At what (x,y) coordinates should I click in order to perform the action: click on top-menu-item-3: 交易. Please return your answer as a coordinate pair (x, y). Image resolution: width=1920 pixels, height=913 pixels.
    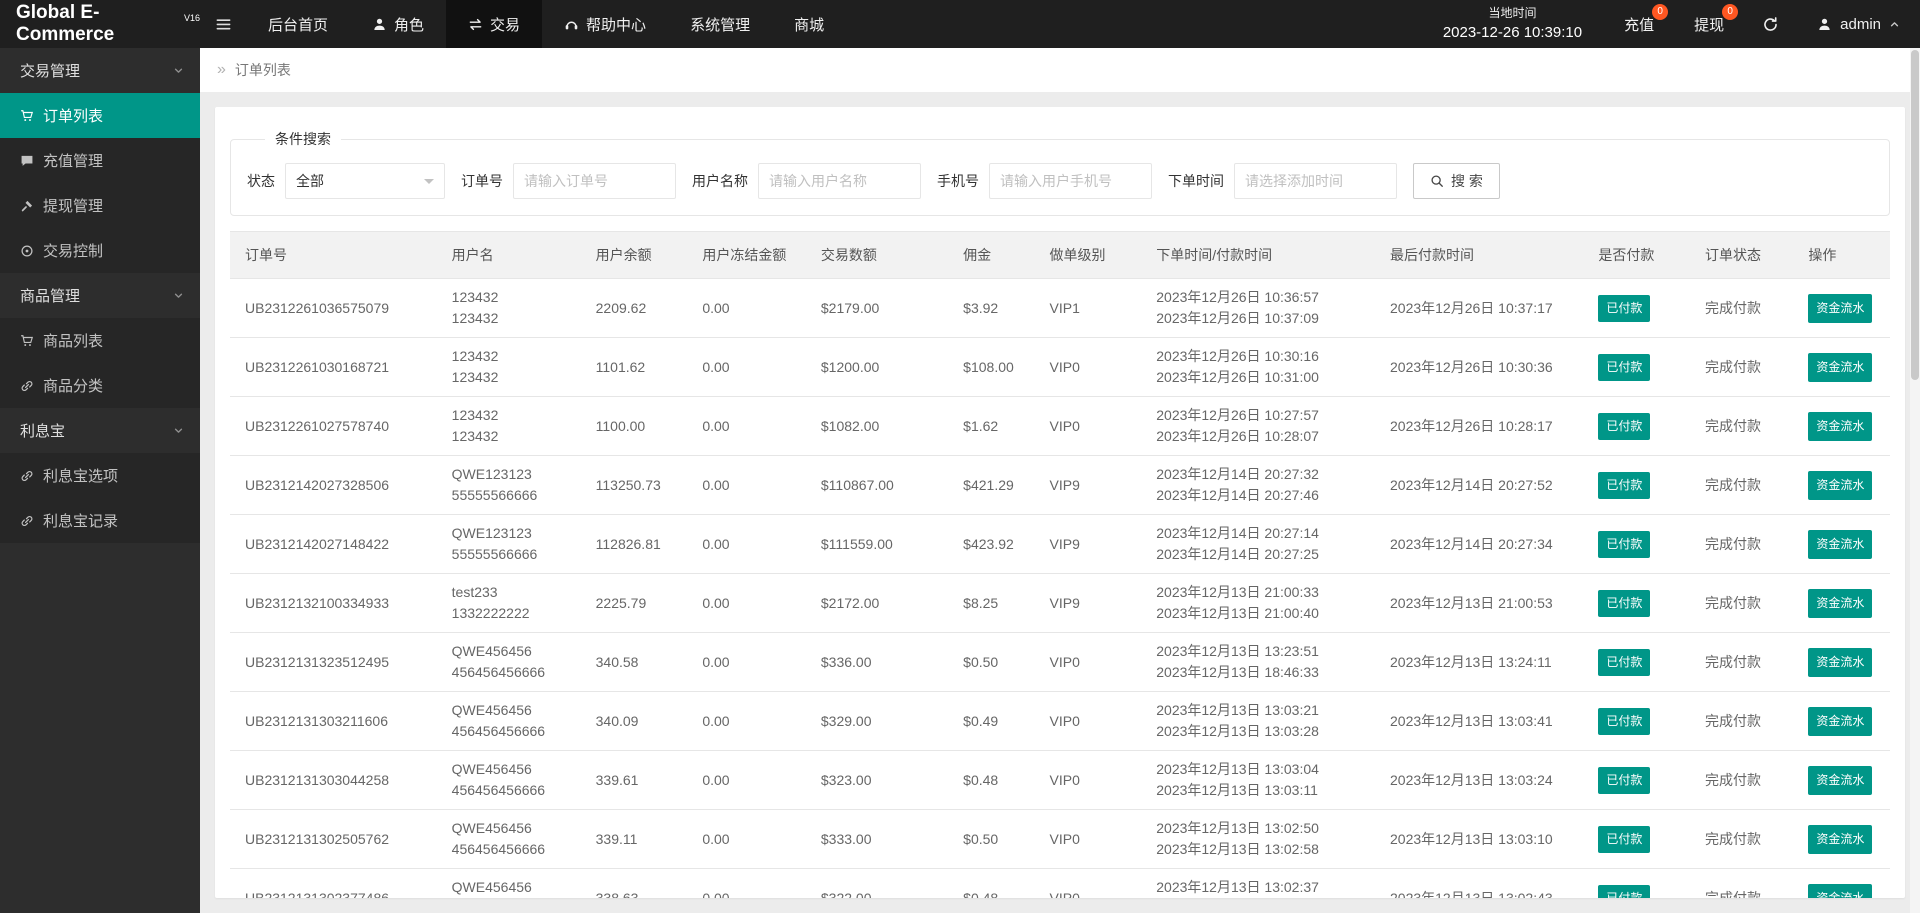
    Looking at the image, I should click on (494, 24).